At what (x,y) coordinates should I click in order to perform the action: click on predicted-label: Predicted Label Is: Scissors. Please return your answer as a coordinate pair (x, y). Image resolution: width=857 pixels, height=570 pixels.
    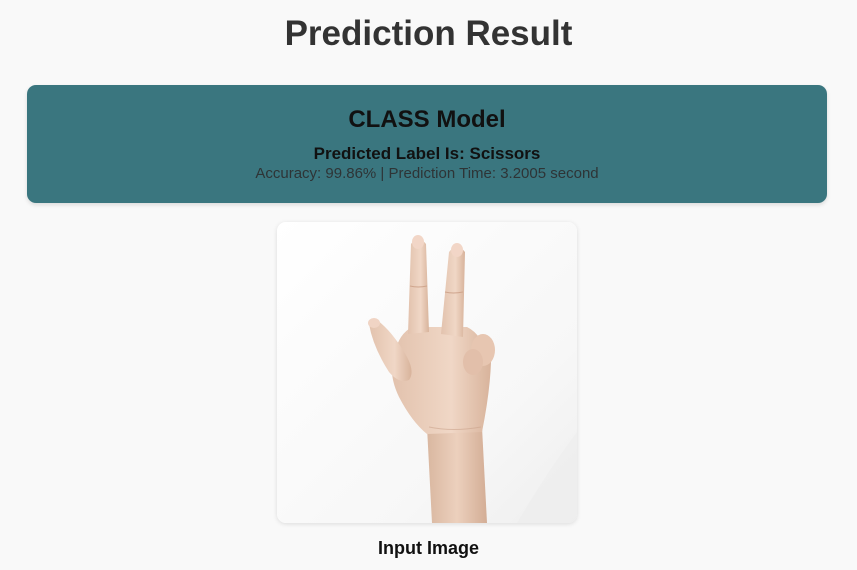
    Looking at the image, I should click on (427, 153).